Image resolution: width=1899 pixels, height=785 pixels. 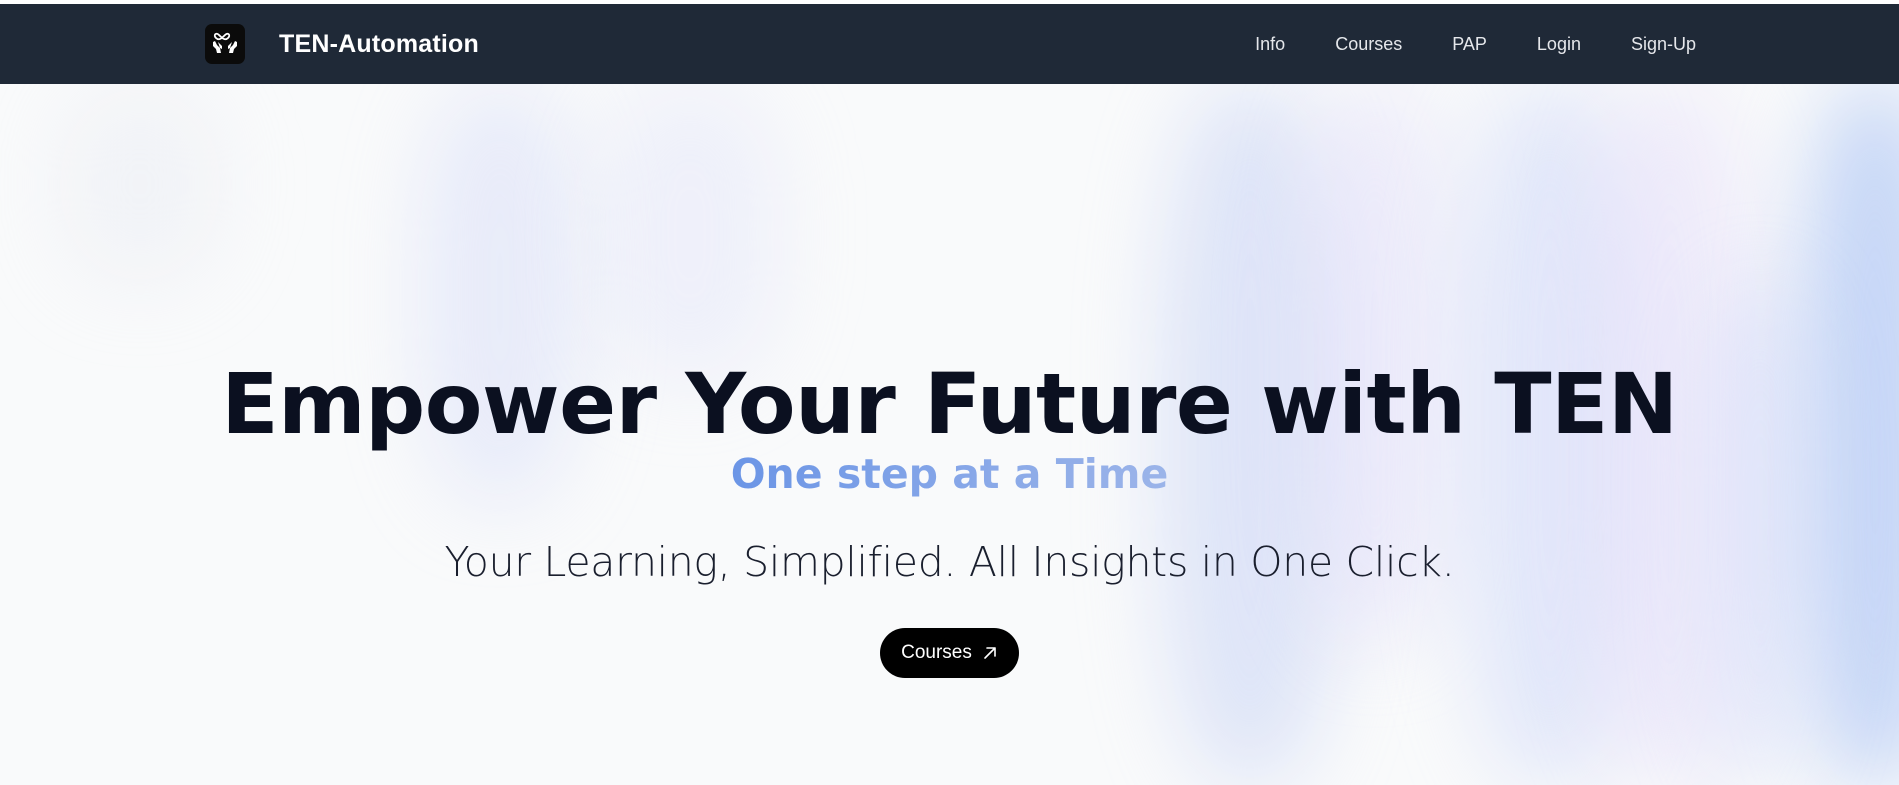 I want to click on hero-headline: Empower Your Future with TEN, so click(x=949, y=404).